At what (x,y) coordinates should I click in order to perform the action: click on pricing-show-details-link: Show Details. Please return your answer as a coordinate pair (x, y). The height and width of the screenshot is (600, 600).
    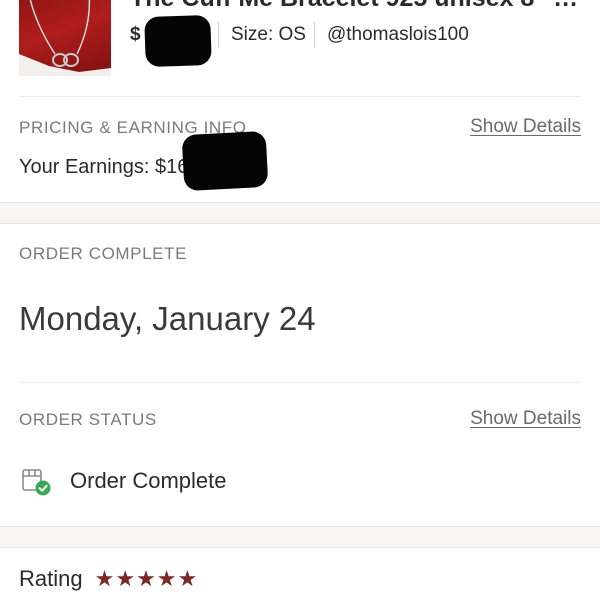
    Looking at the image, I should click on (525, 127).